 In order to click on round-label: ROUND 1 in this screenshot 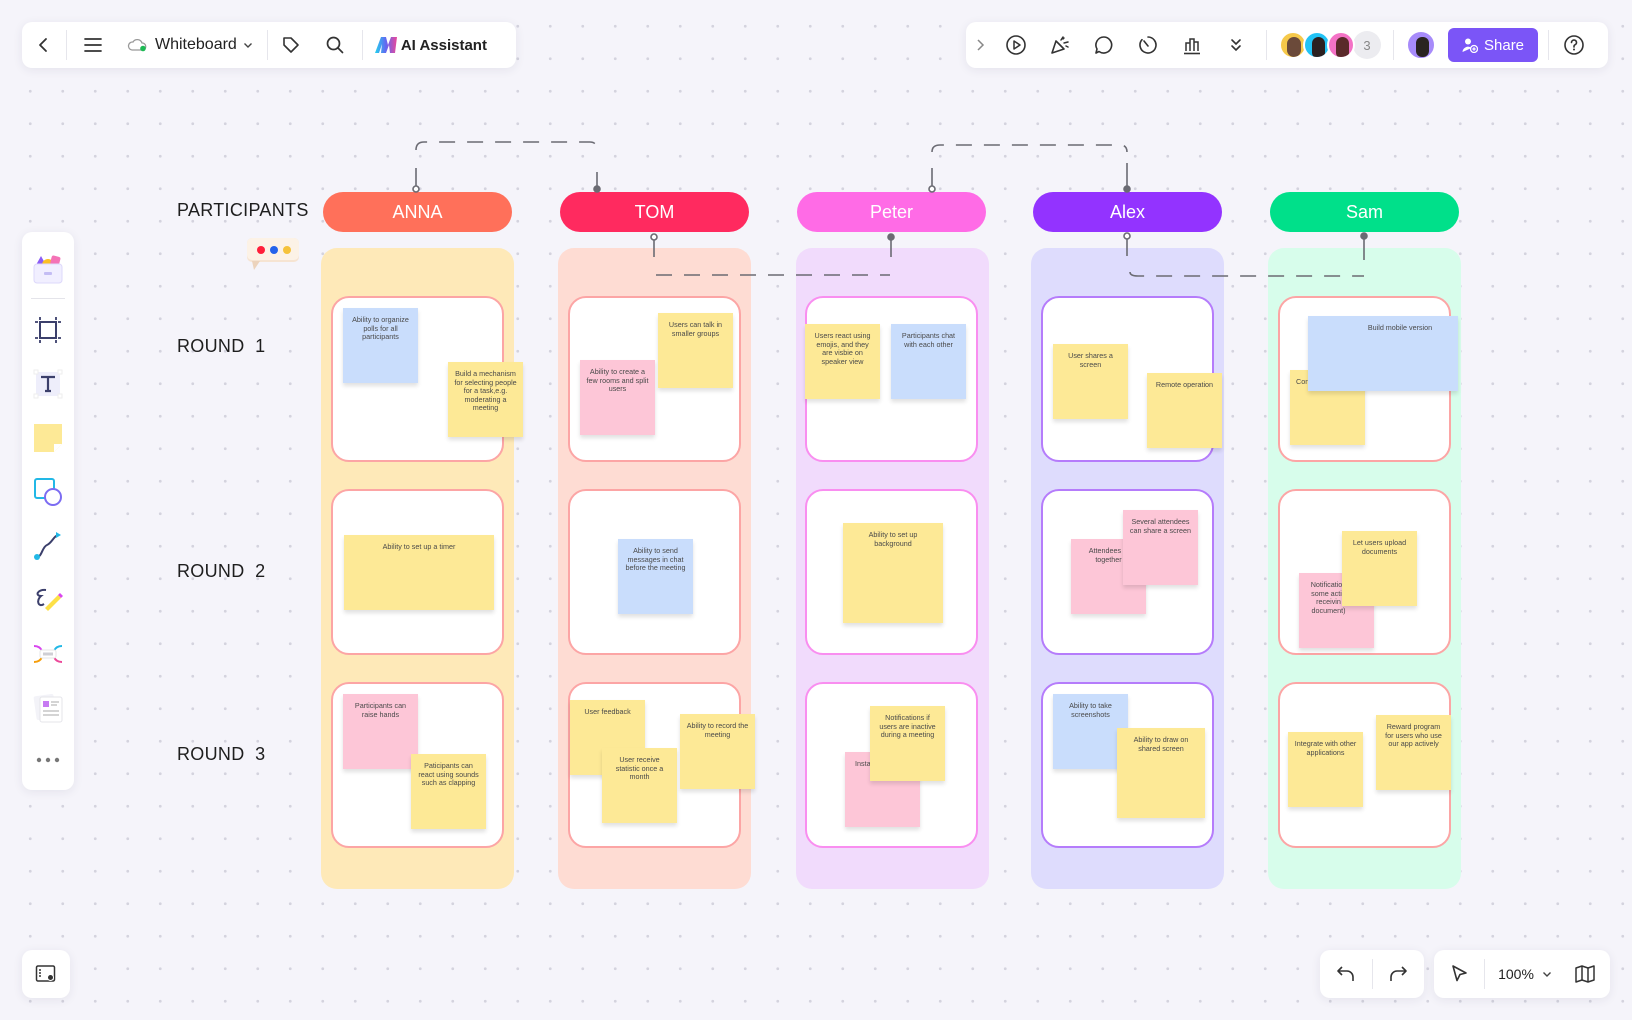, I will do `click(221, 346)`.